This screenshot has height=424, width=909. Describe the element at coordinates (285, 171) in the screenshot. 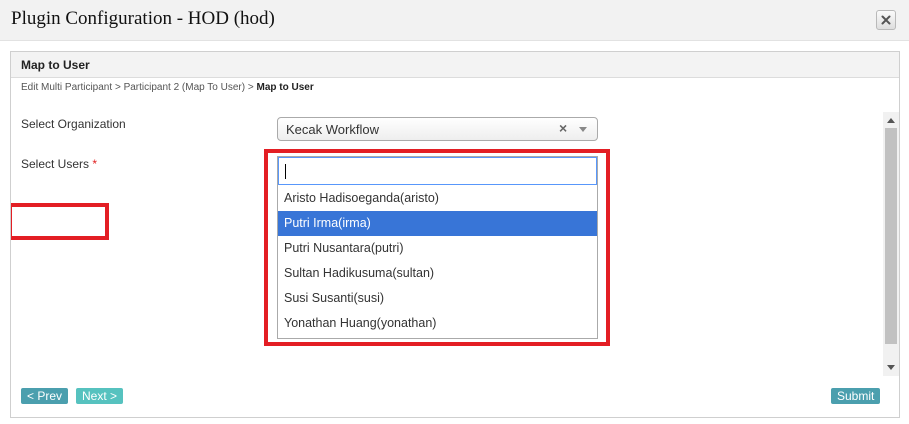

I see `text-cursor` at that location.